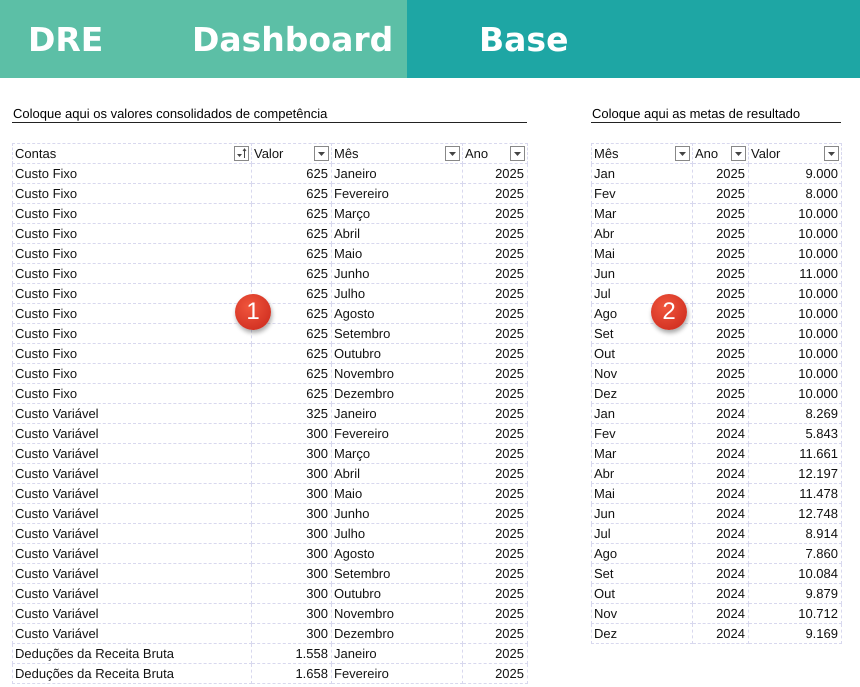 The height and width of the screenshot is (687, 860). Describe the element at coordinates (795, 594) in the screenshot. I see `table-cell: 9.879` at that location.